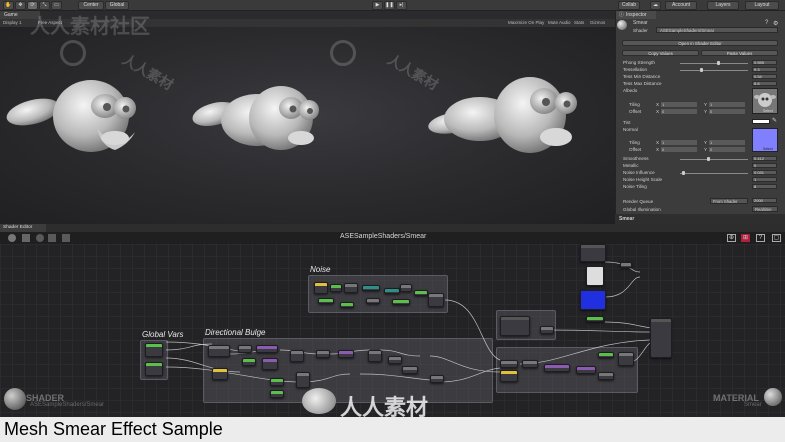 This screenshot has height=442, width=785. Describe the element at coordinates (764, 83) in the screenshot. I see `prop-value-3: 8.8` at that location.